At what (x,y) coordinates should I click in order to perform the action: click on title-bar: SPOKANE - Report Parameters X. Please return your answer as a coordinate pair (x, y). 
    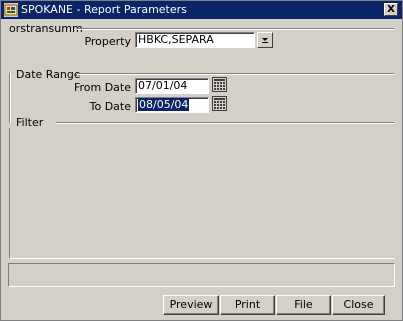
    Looking at the image, I should click on (201, 10).